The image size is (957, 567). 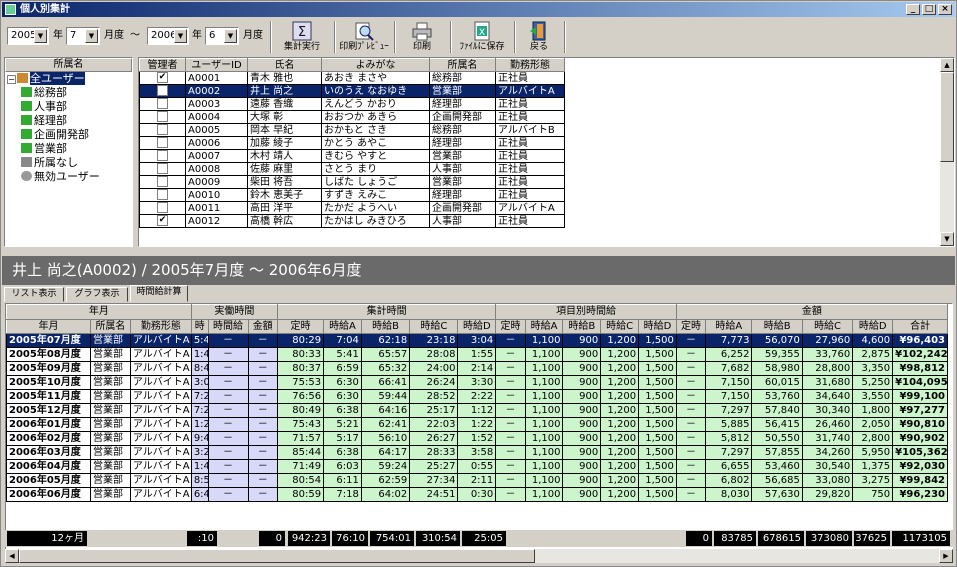 What do you see at coordinates (199, 326) in the screenshot?
I see `detail-col-header: 時` at bounding box center [199, 326].